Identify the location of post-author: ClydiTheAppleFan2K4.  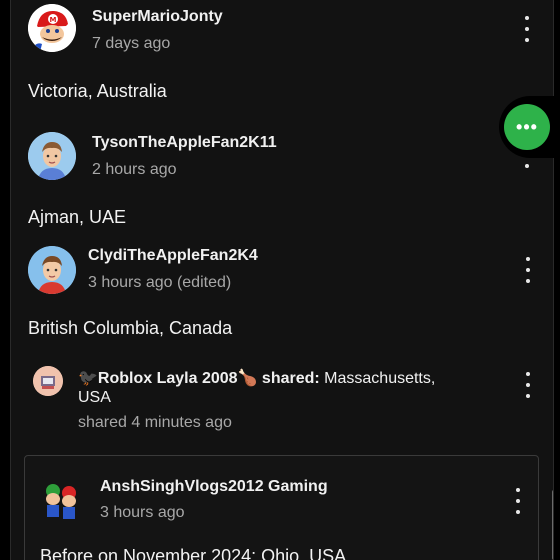
(173, 256).